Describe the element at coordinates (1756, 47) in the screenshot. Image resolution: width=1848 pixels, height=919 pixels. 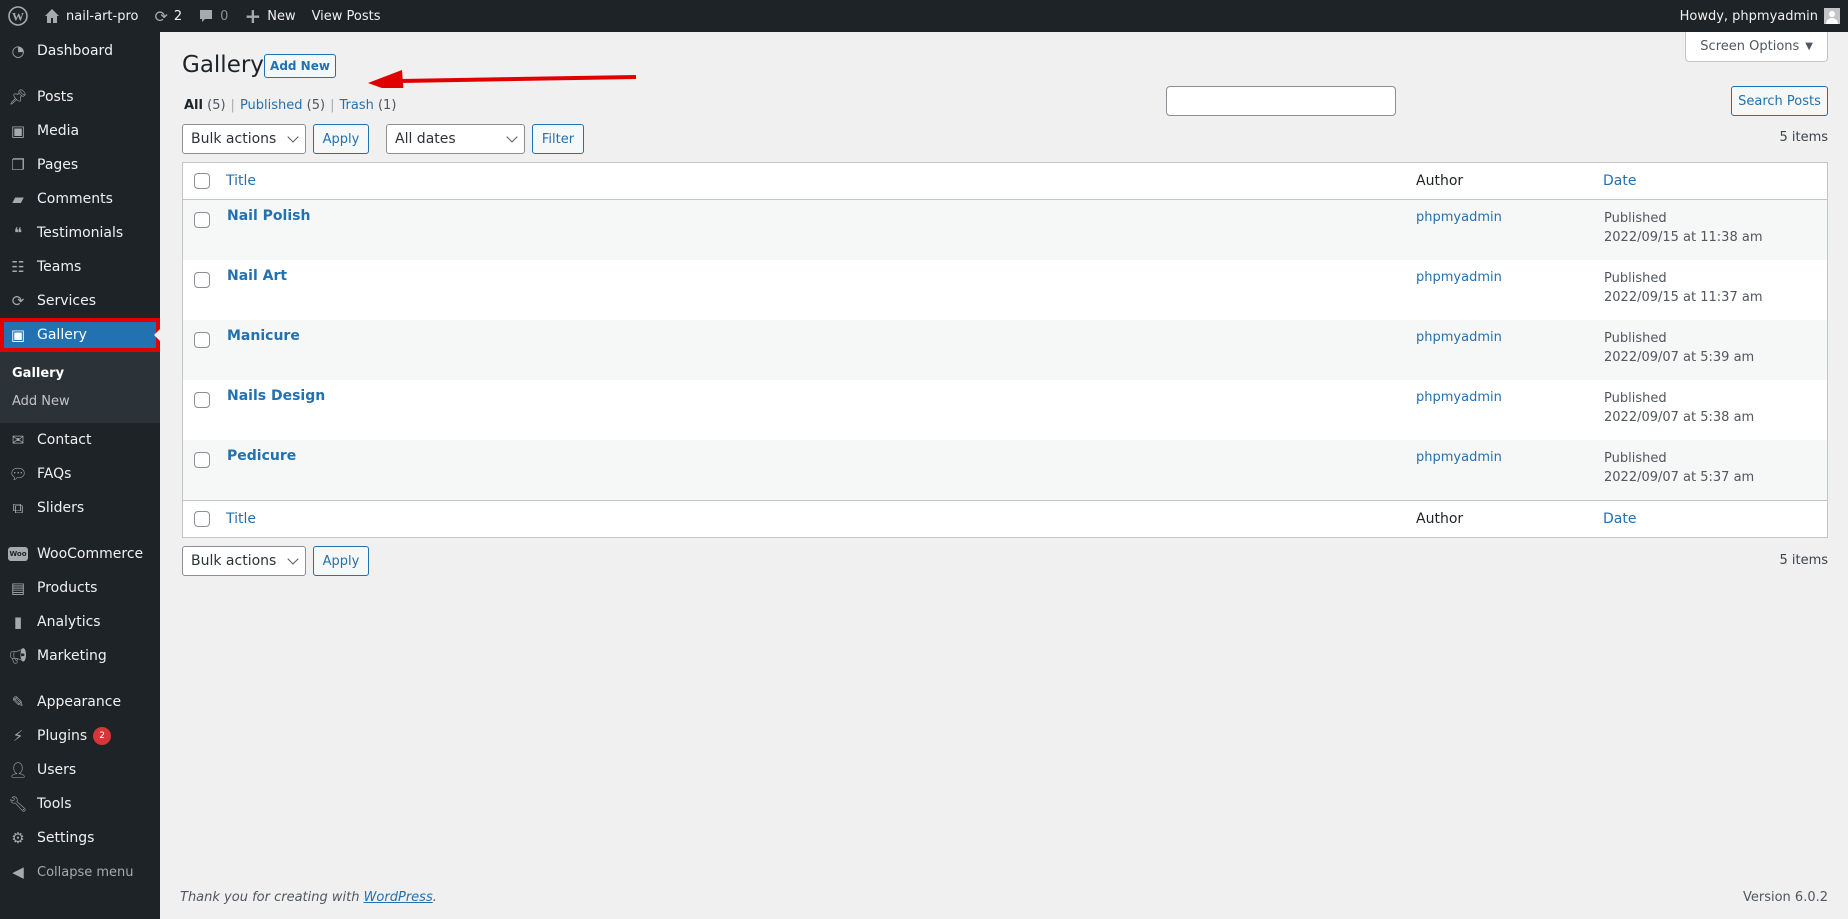
I see `screen-options-button: Screen Options ▼` at that location.